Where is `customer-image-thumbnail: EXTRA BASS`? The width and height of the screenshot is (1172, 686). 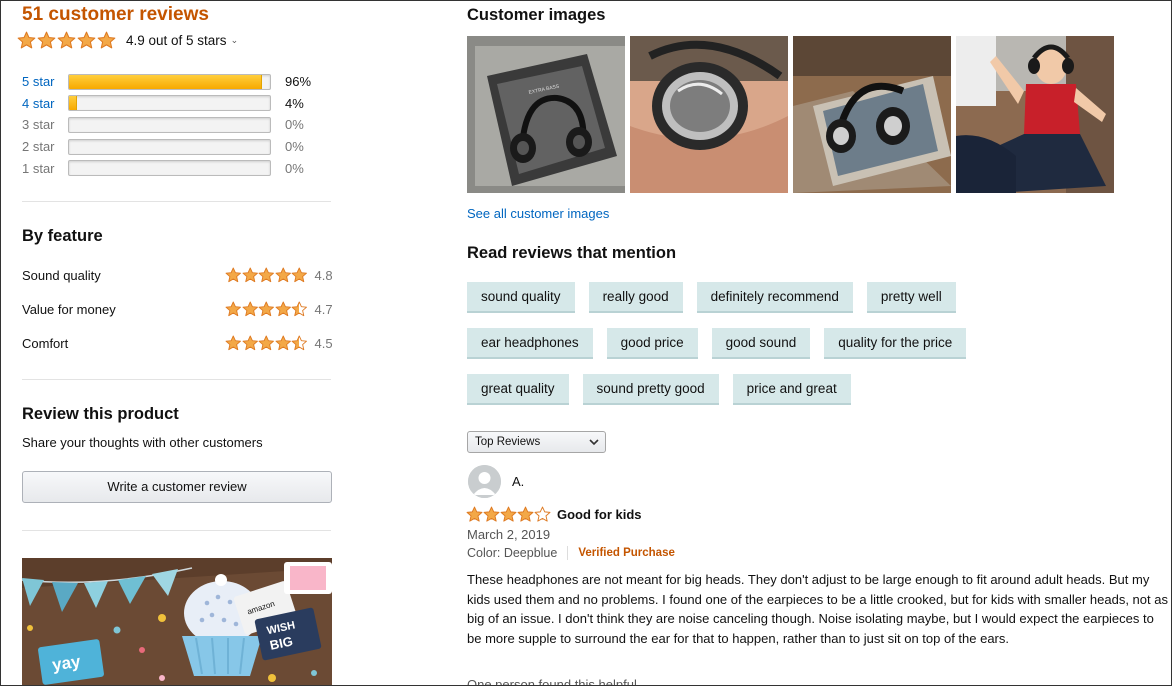
customer-image-thumbnail: EXTRA BASS is located at coordinates (546, 114).